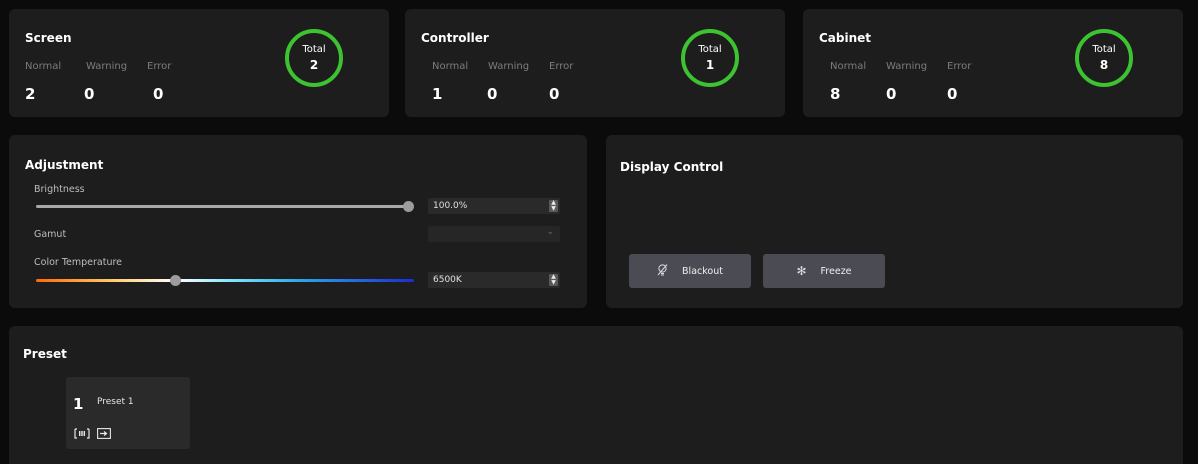  Describe the element at coordinates (64, 165) in the screenshot. I see `adjustment-title: Adjustment` at that location.